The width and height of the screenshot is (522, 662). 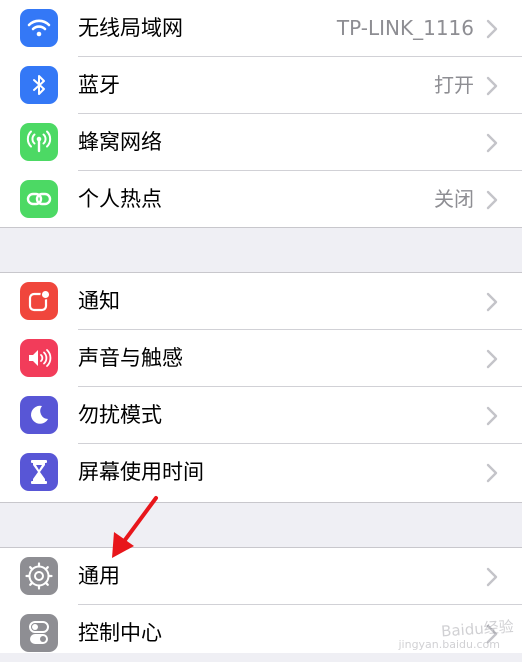 What do you see at coordinates (405, 28) in the screenshot?
I see `wifi-network-value: TP-LINK_1116` at bounding box center [405, 28].